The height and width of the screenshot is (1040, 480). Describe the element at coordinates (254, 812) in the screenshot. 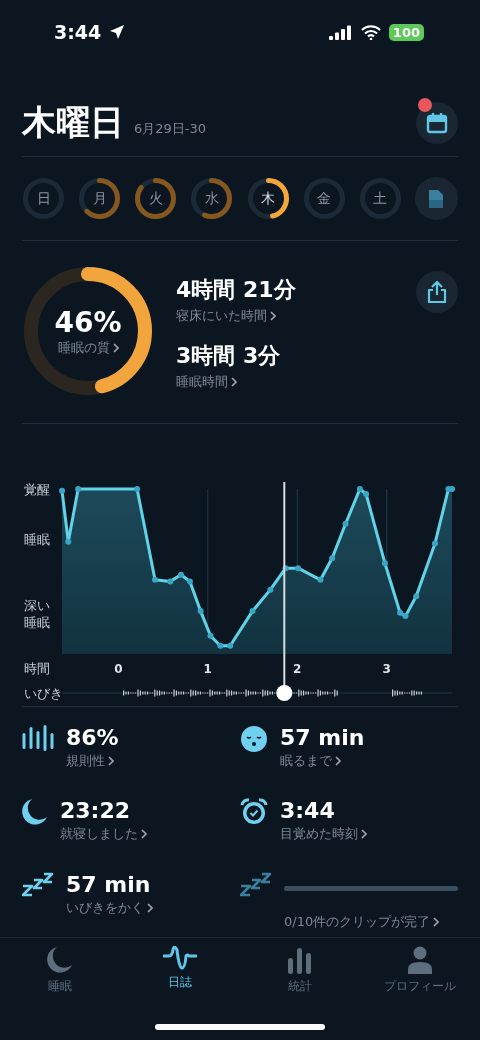

I see `alarm-clock-icon` at that location.